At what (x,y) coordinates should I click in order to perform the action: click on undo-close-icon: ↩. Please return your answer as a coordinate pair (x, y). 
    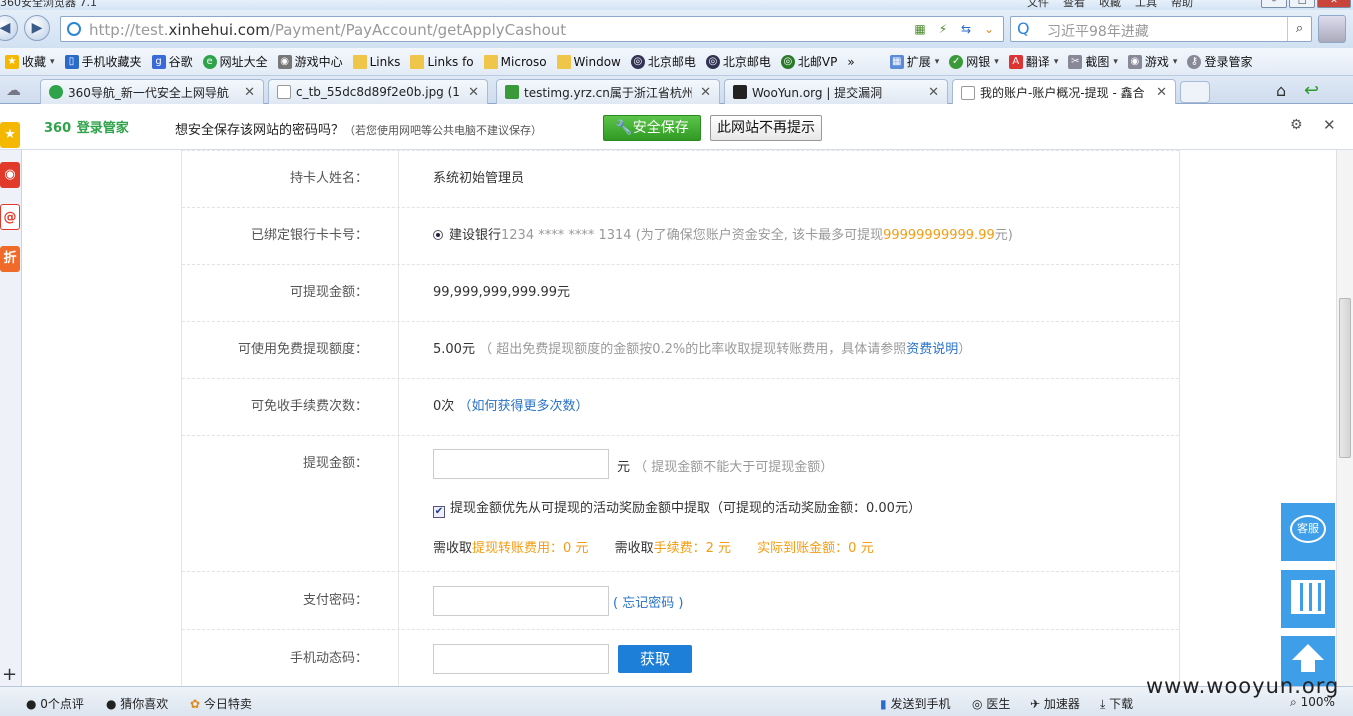
    Looking at the image, I should click on (1311, 90).